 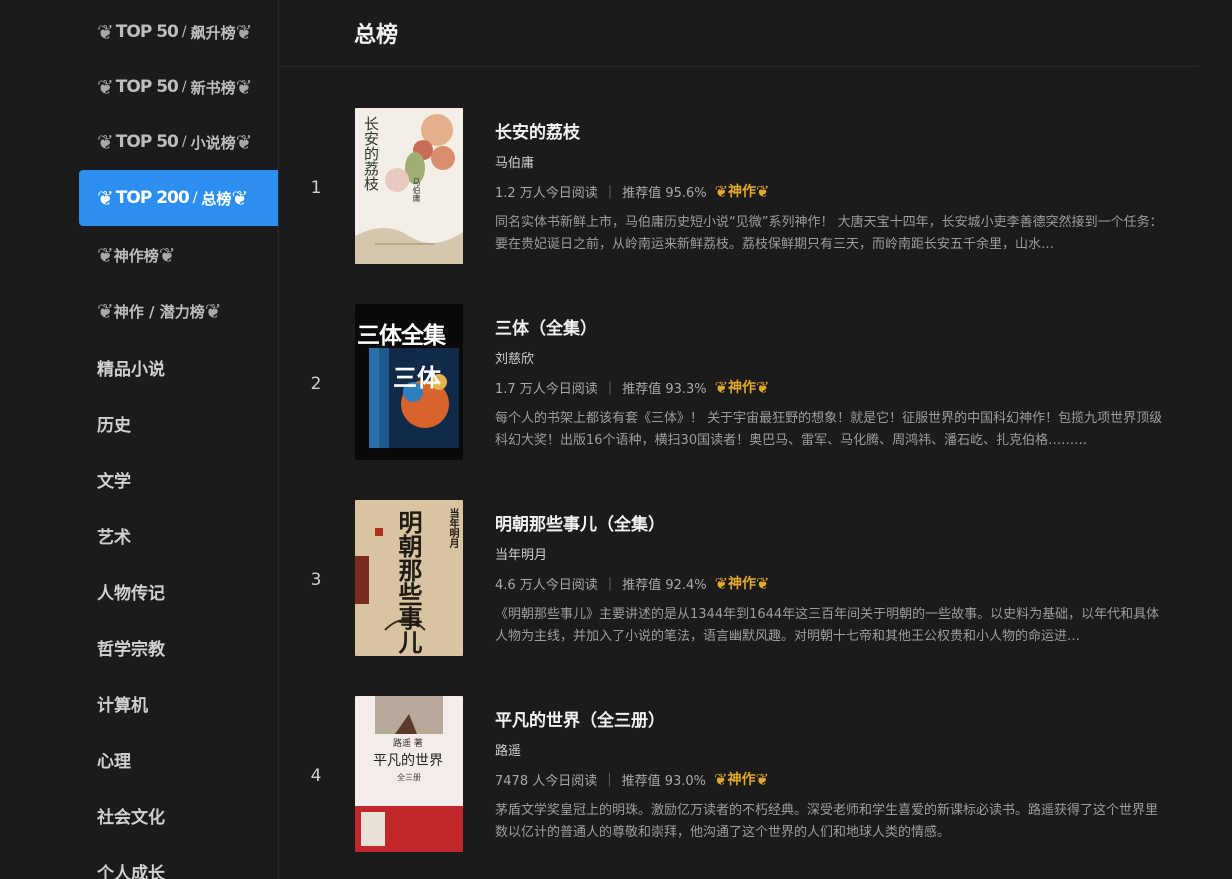 I want to click on rank-number: 4, so click(x=316, y=776).